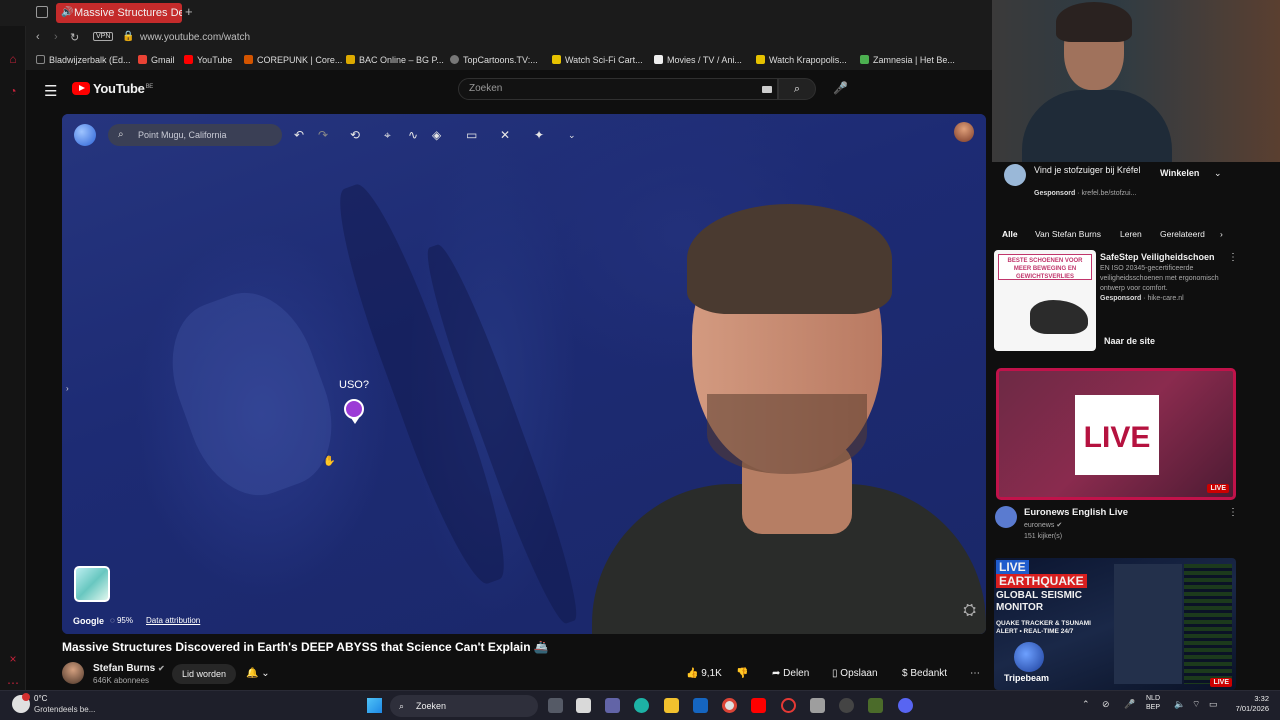  Describe the element at coordinates (729, 705) in the screenshot. I see `chrome-icon` at that location.